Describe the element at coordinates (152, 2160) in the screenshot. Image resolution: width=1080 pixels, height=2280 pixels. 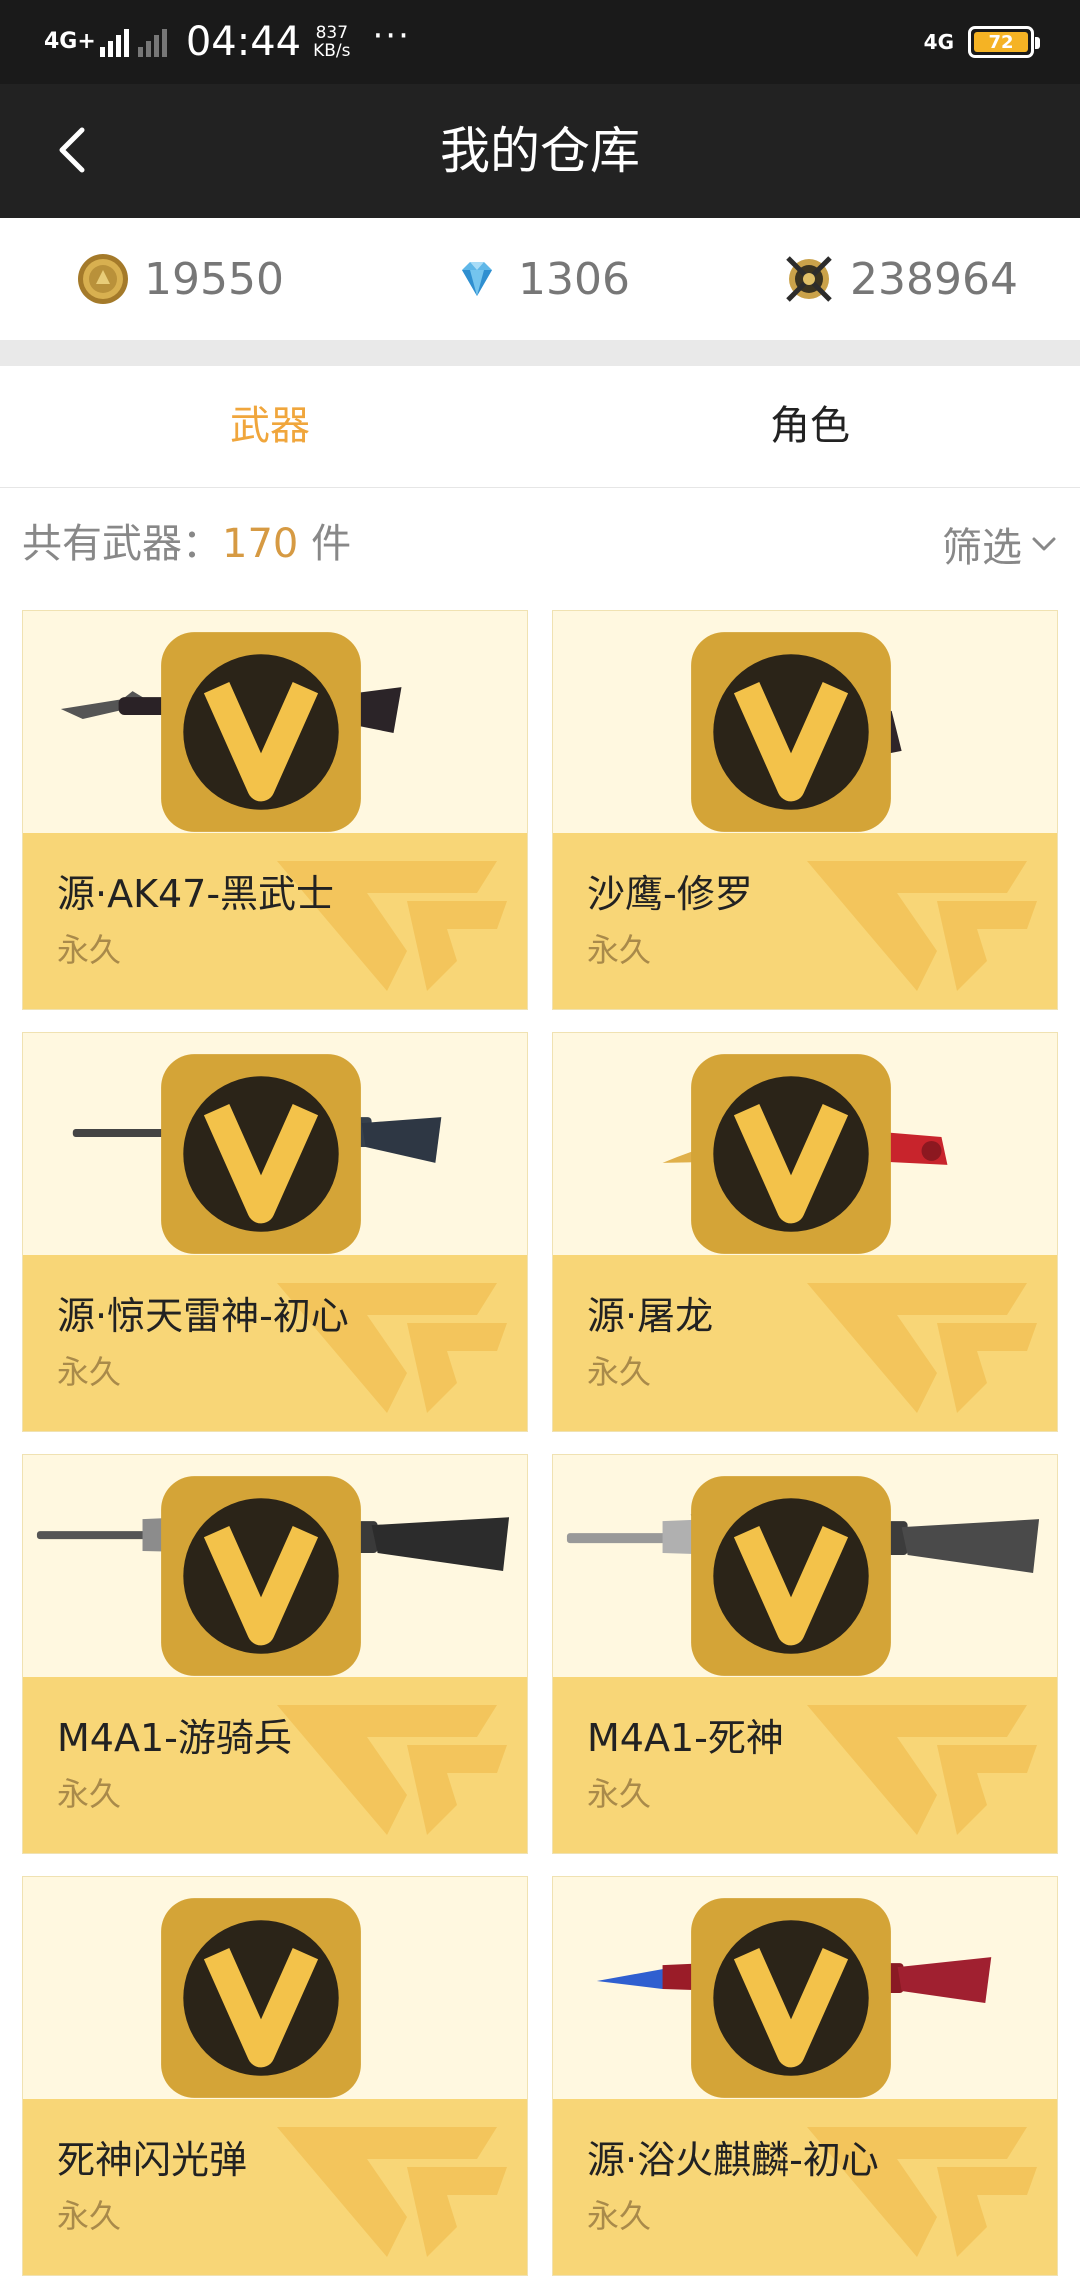
I see `item-name: 死神闪光弹` at that location.